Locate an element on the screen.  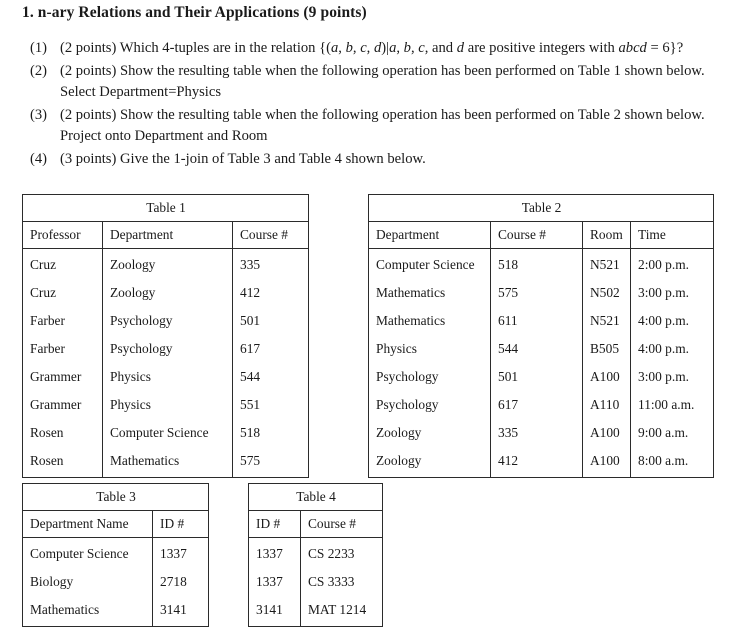
table-row: Mathematics 3141 is located at coordinates (116, 611).